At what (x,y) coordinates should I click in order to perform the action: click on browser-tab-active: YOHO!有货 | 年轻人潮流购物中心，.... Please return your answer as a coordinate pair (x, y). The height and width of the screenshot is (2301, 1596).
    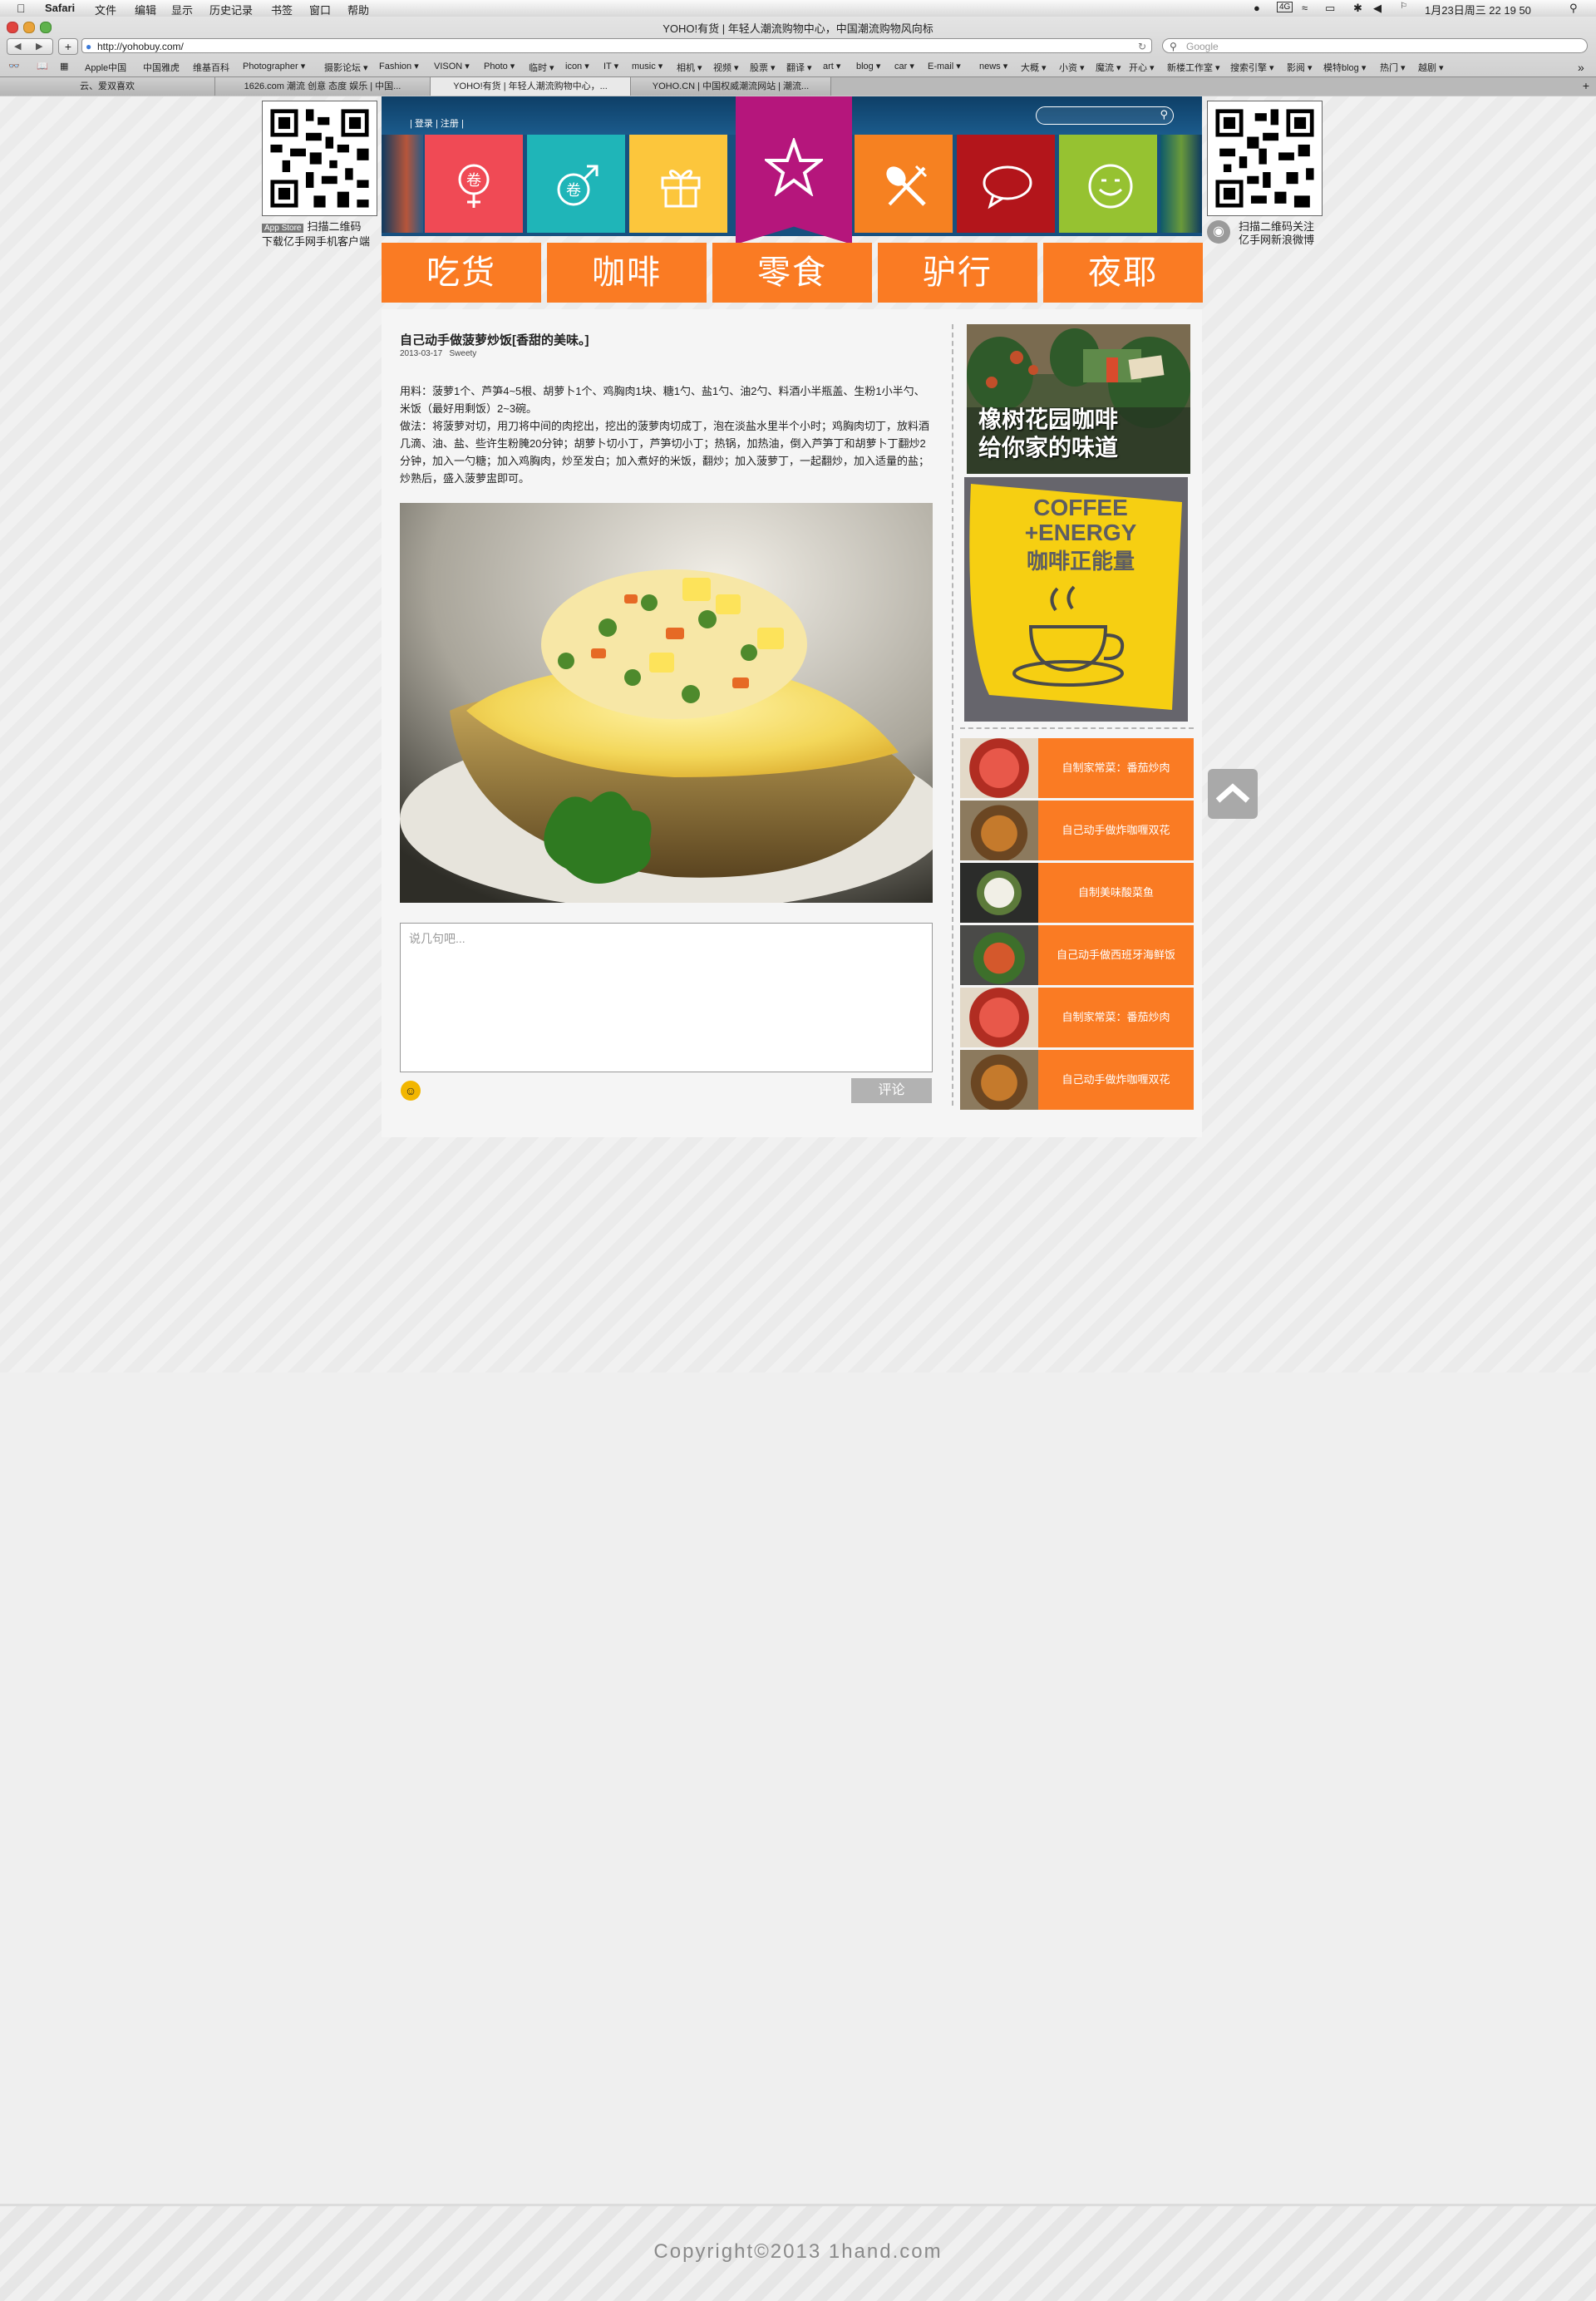
    Looking at the image, I should click on (531, 86).